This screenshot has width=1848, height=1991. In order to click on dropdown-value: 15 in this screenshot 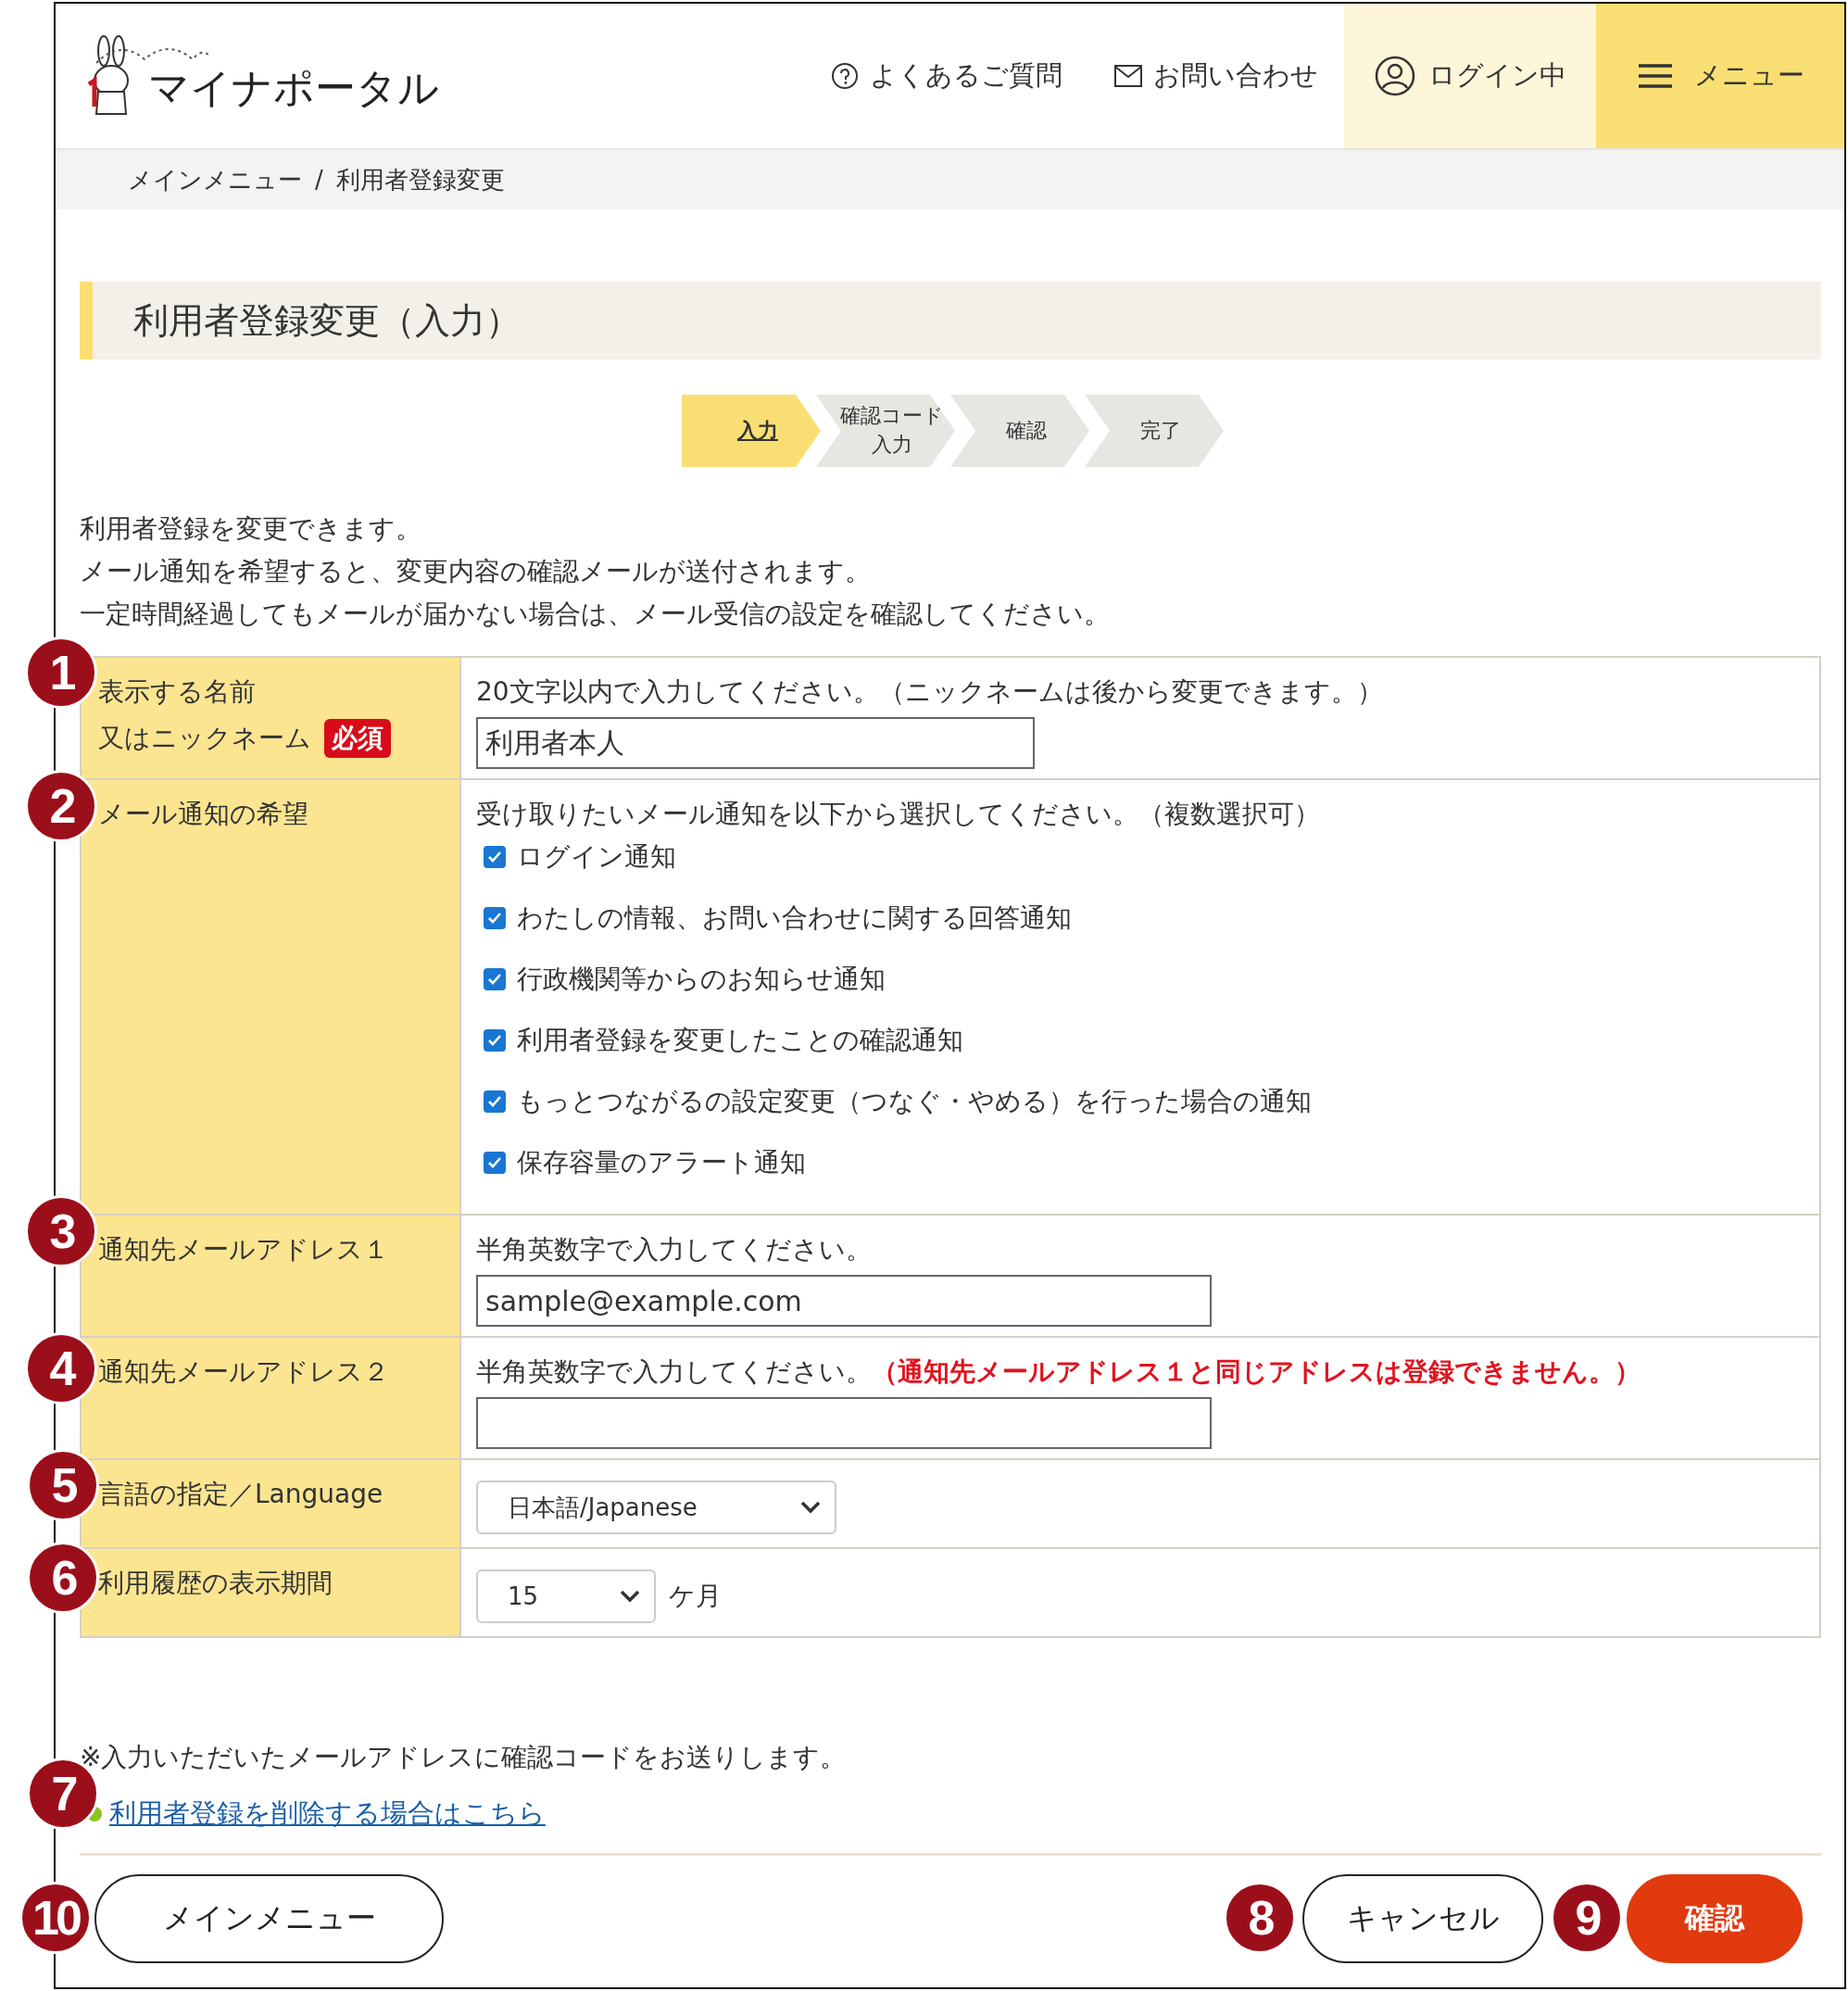, I will do `click(523, 1596)`.